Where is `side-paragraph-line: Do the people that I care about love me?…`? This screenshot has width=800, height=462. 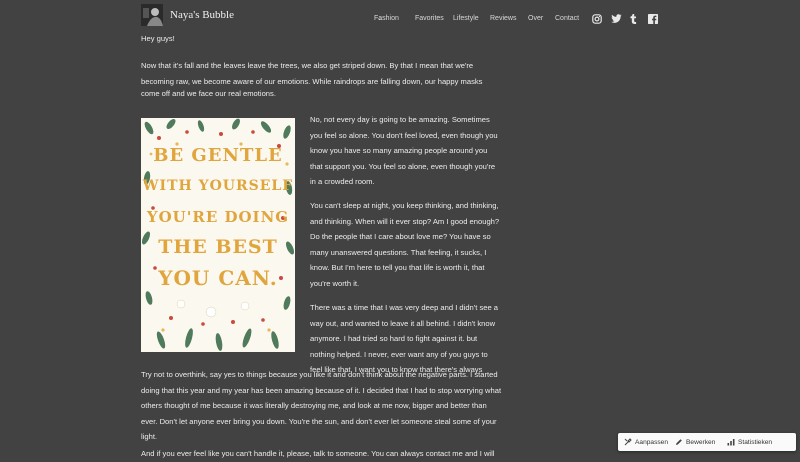 side-paragraph-line: Do the people that I care about love me?… is located at coordinates (400, 236).